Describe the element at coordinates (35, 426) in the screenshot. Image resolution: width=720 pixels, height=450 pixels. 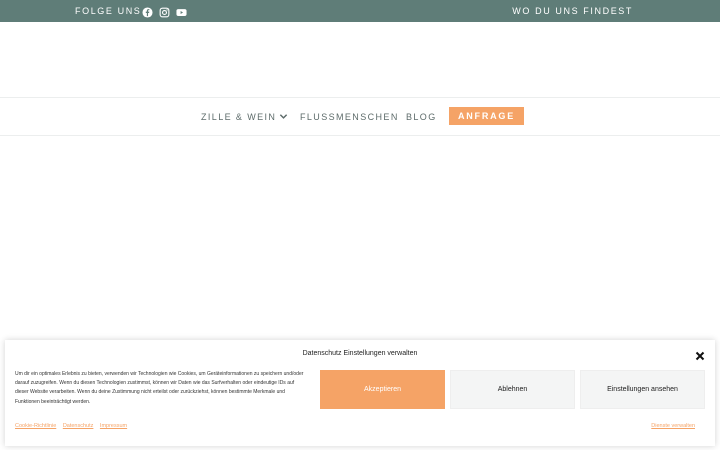
I see `cookie-policy-link: Cookie-Richtlinie` at that location.